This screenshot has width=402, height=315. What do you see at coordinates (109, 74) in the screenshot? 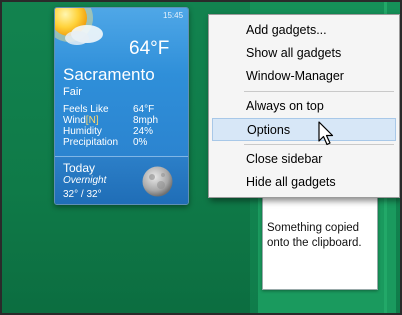
I see `city-name: Sacramento` at bounding box center [109, 74].